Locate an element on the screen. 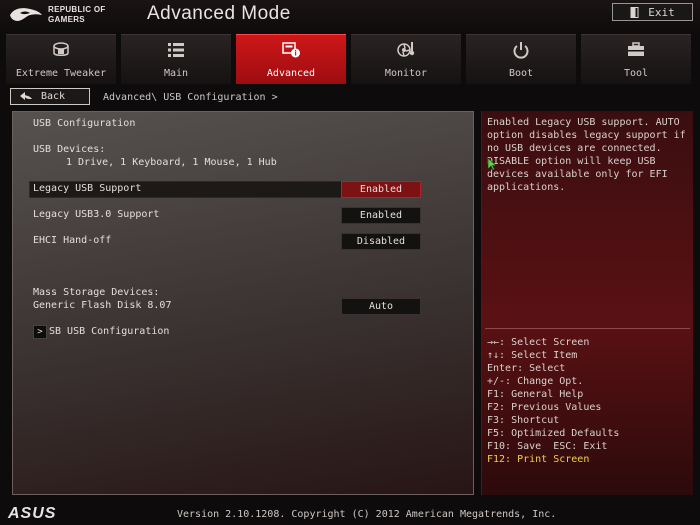 The width and height of the screenshot is (700, 525). tab-extreme-tweaker: Extreme Tweaker is located at coordinates (61, 59).